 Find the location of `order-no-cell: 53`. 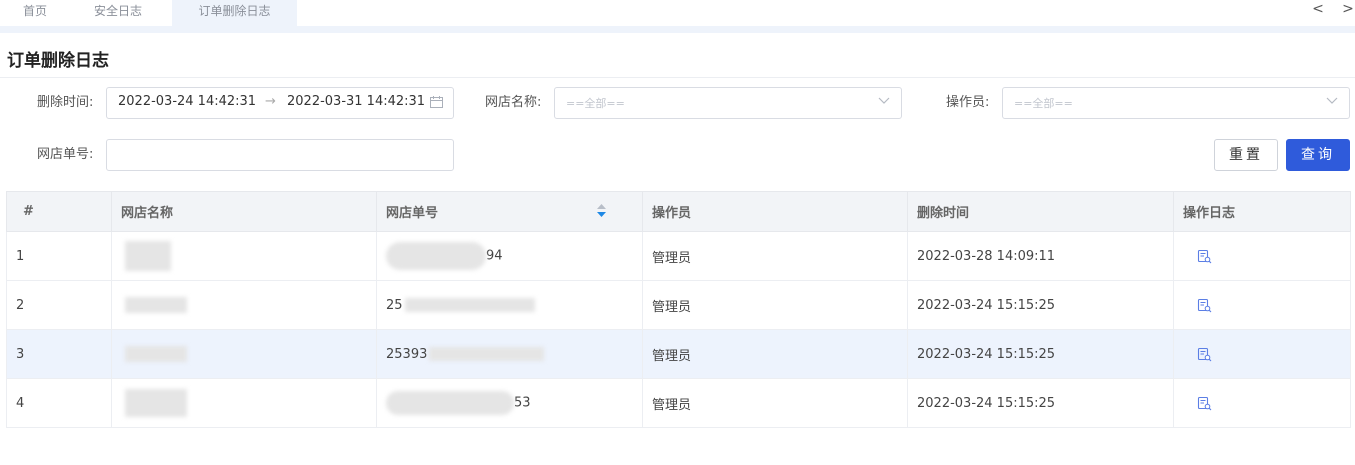

order-no-cell: 53 is located at coordinates (509, 403).